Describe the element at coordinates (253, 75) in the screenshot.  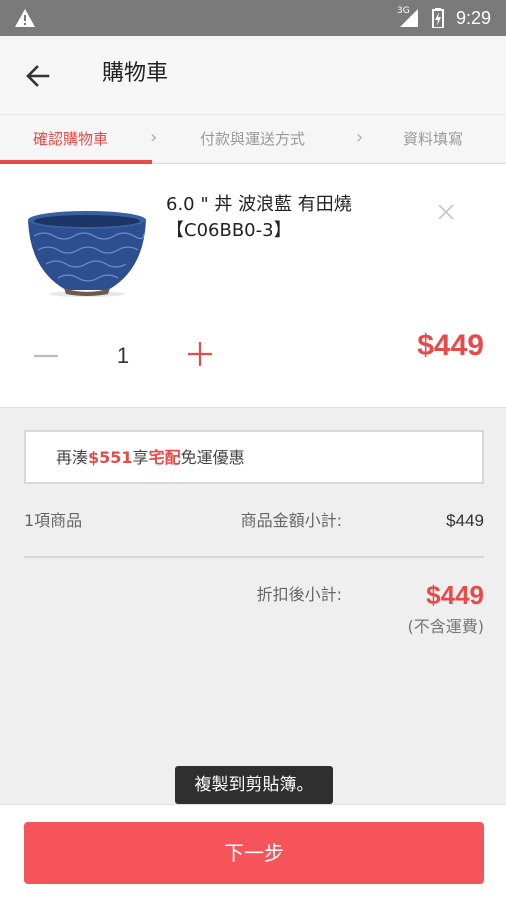
I see `app-bar: 購物車` at that location.